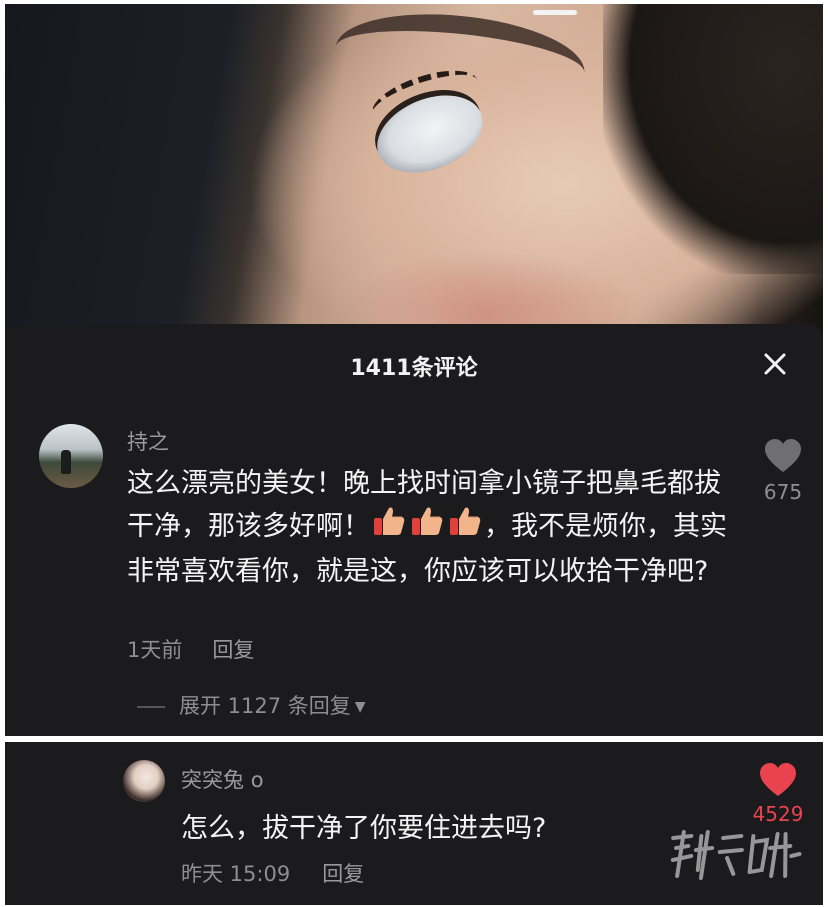  I want to click on comment-username: 持之, so click(148, 441).